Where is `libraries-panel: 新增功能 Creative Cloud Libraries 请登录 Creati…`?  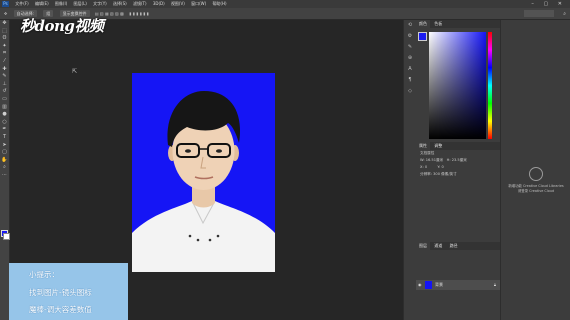 libraries-panel: 新增功能 Creative Cloud Libraries 请登录 Creati… is located at coordinates (535, 170).